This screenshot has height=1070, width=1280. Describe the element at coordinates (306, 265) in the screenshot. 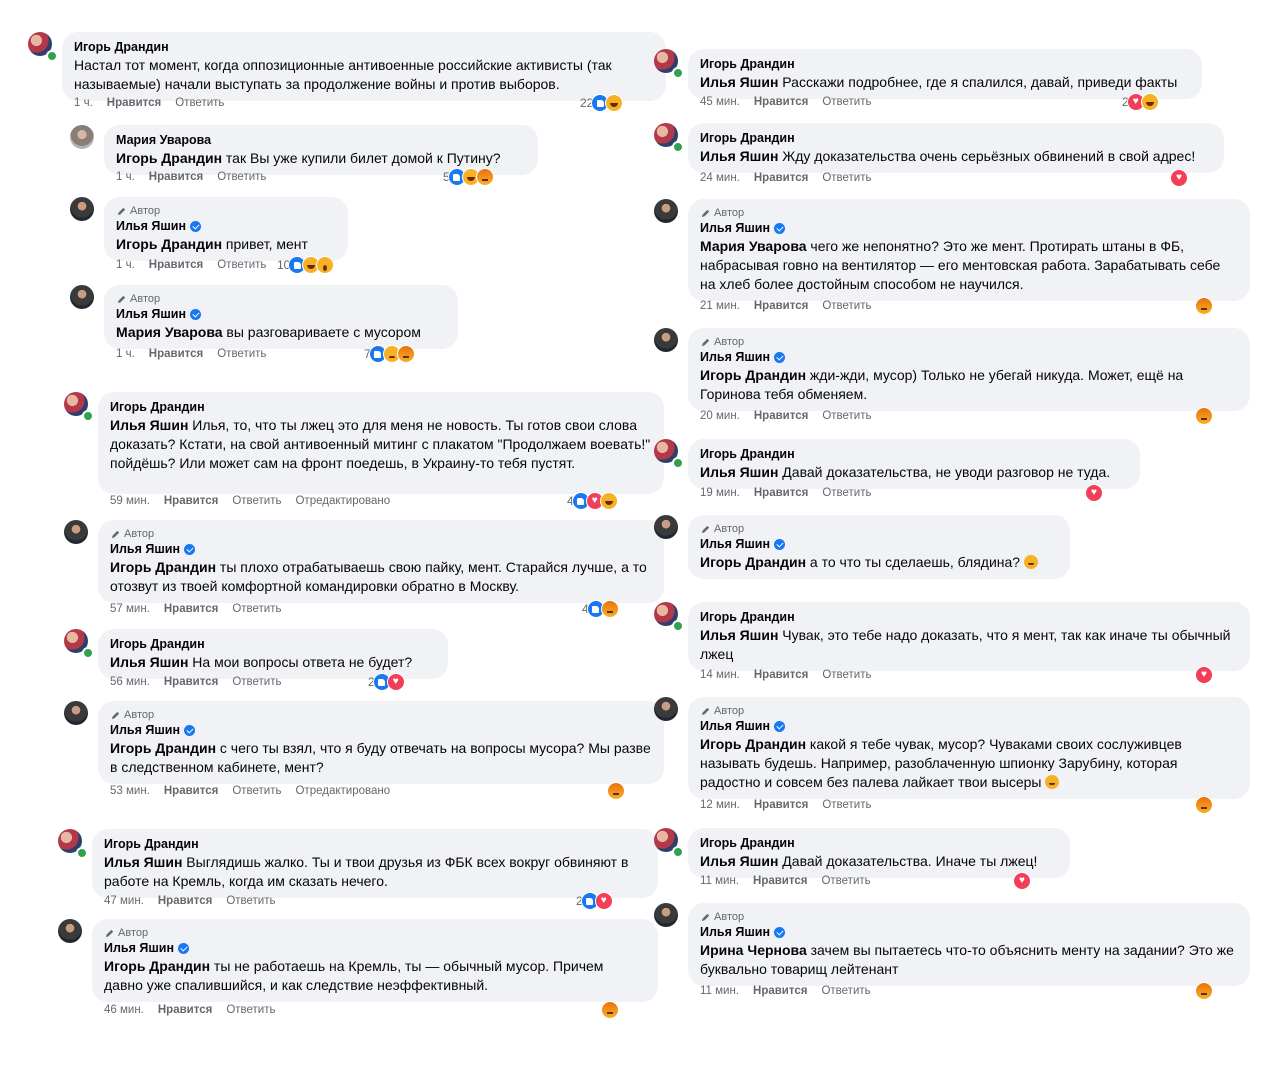

I see `reaction-summary: 10` at that location.